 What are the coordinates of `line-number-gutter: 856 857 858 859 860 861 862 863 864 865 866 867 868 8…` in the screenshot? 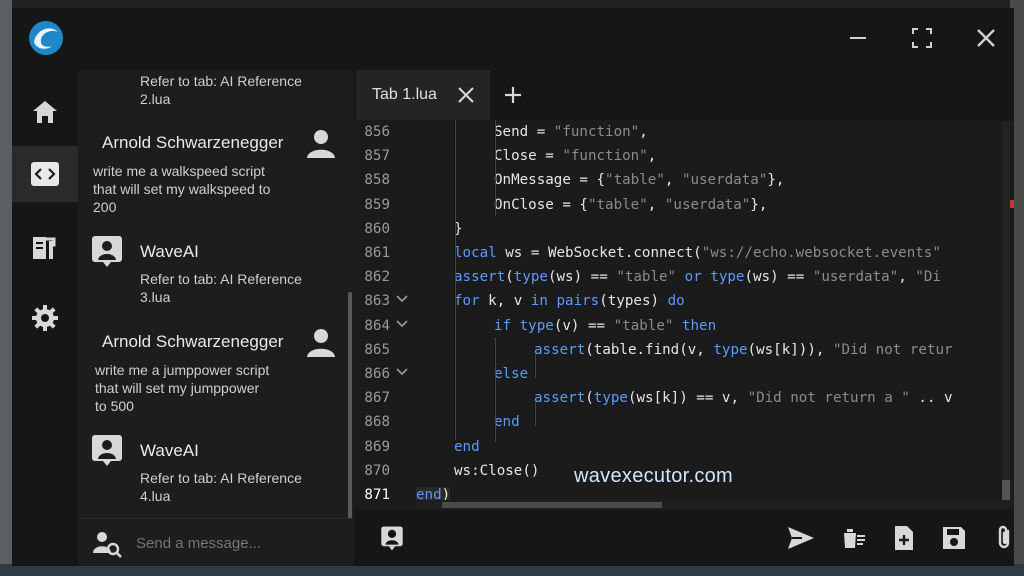 It's located at (385, 315).